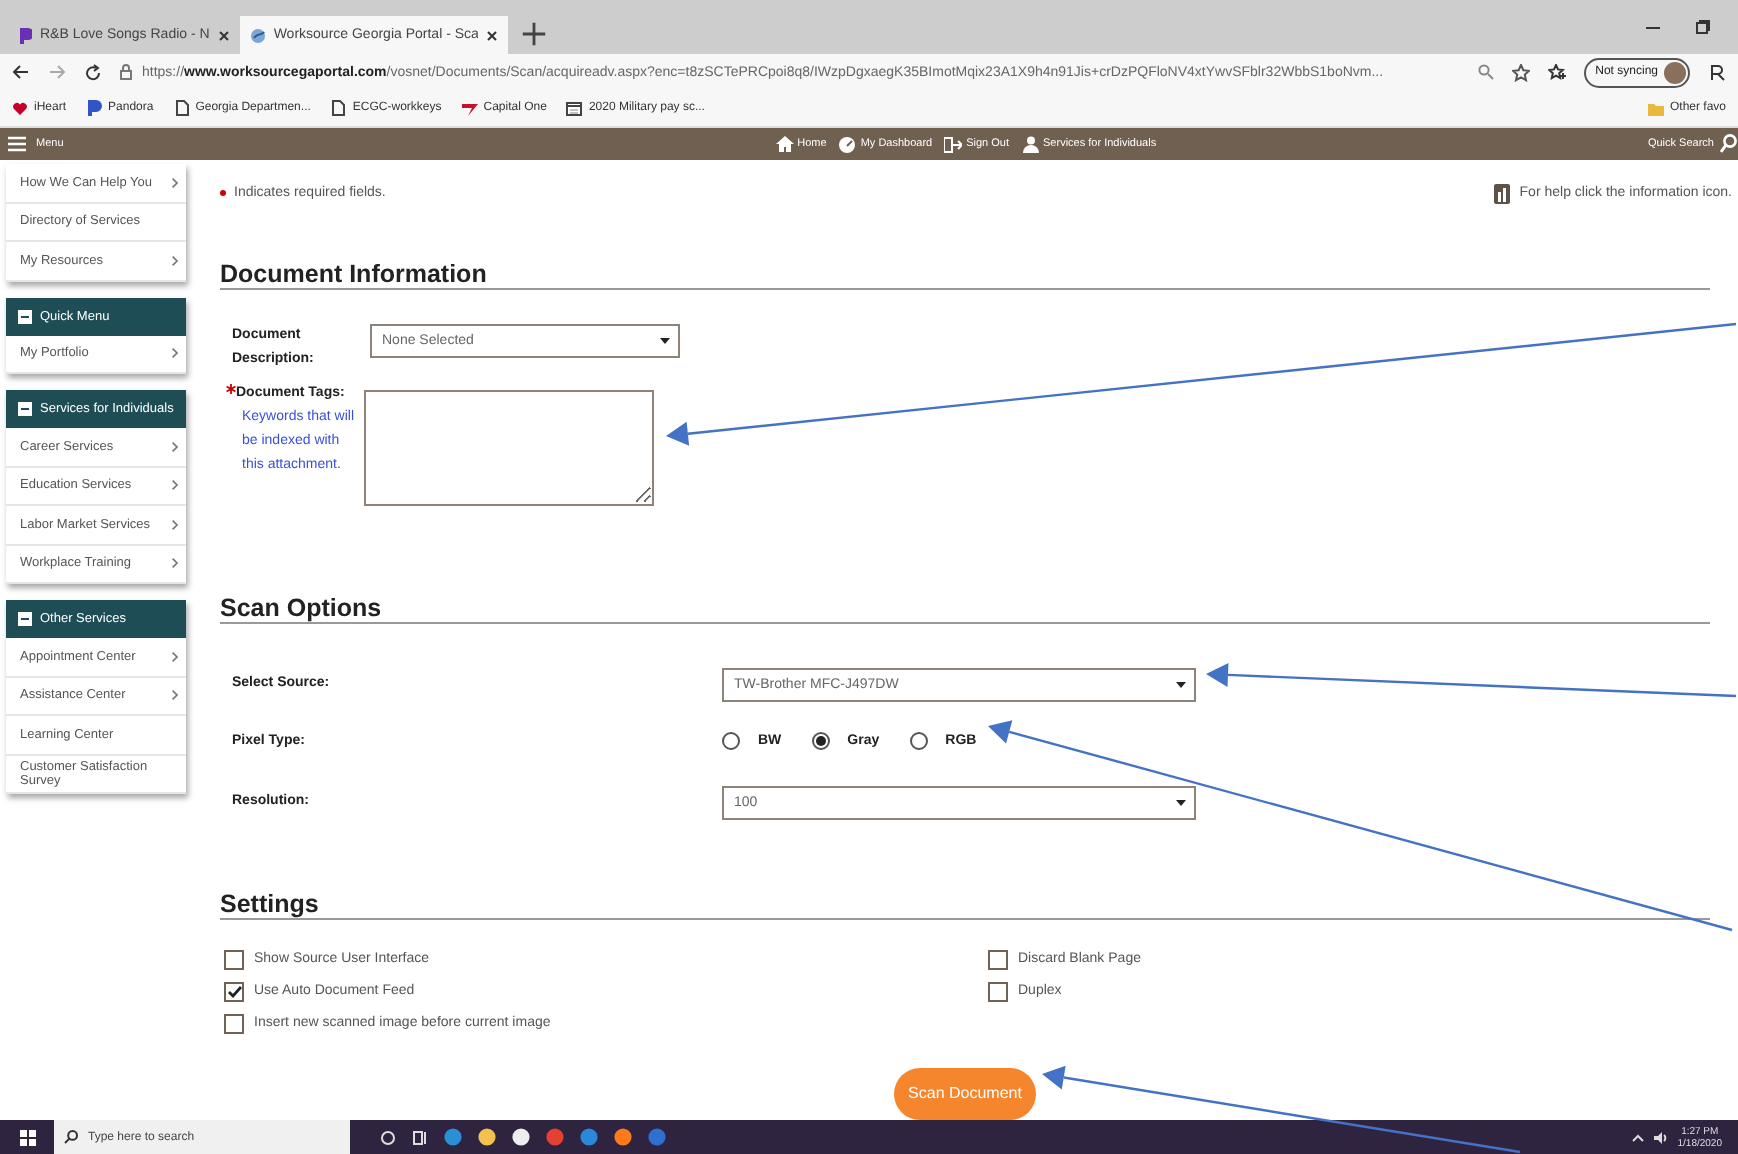  Describe the element at coordinates (1030, 144) in the screenshot. I see `person-icon` at that location.